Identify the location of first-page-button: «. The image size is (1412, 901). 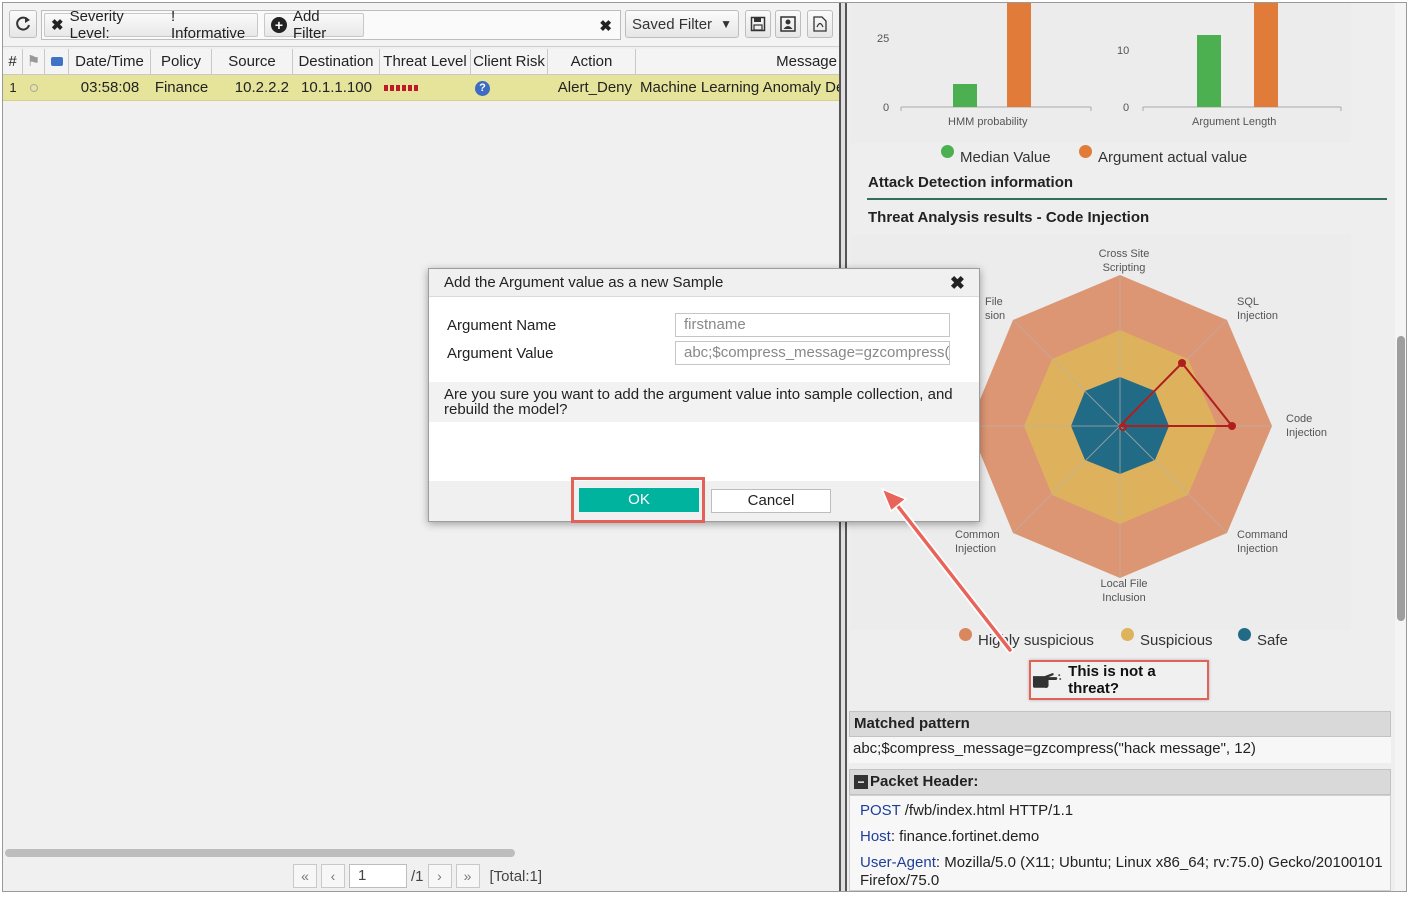
(305, 876).